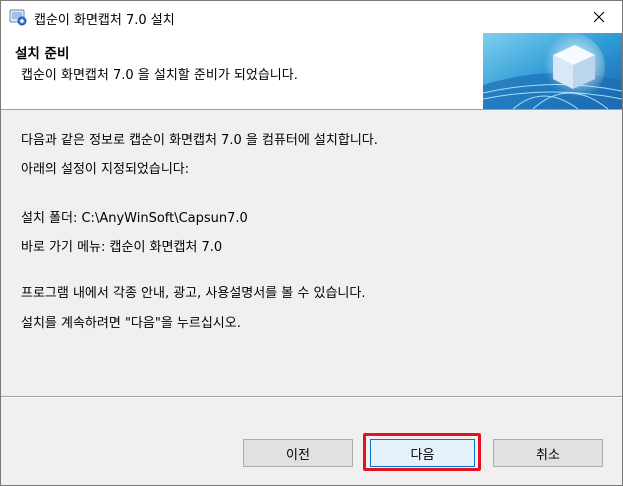  Describe the element at coordinates (311, 17) in the screenshot. I see `title-bar: 캡순이 화면캡처 7.0 설치` at that location.